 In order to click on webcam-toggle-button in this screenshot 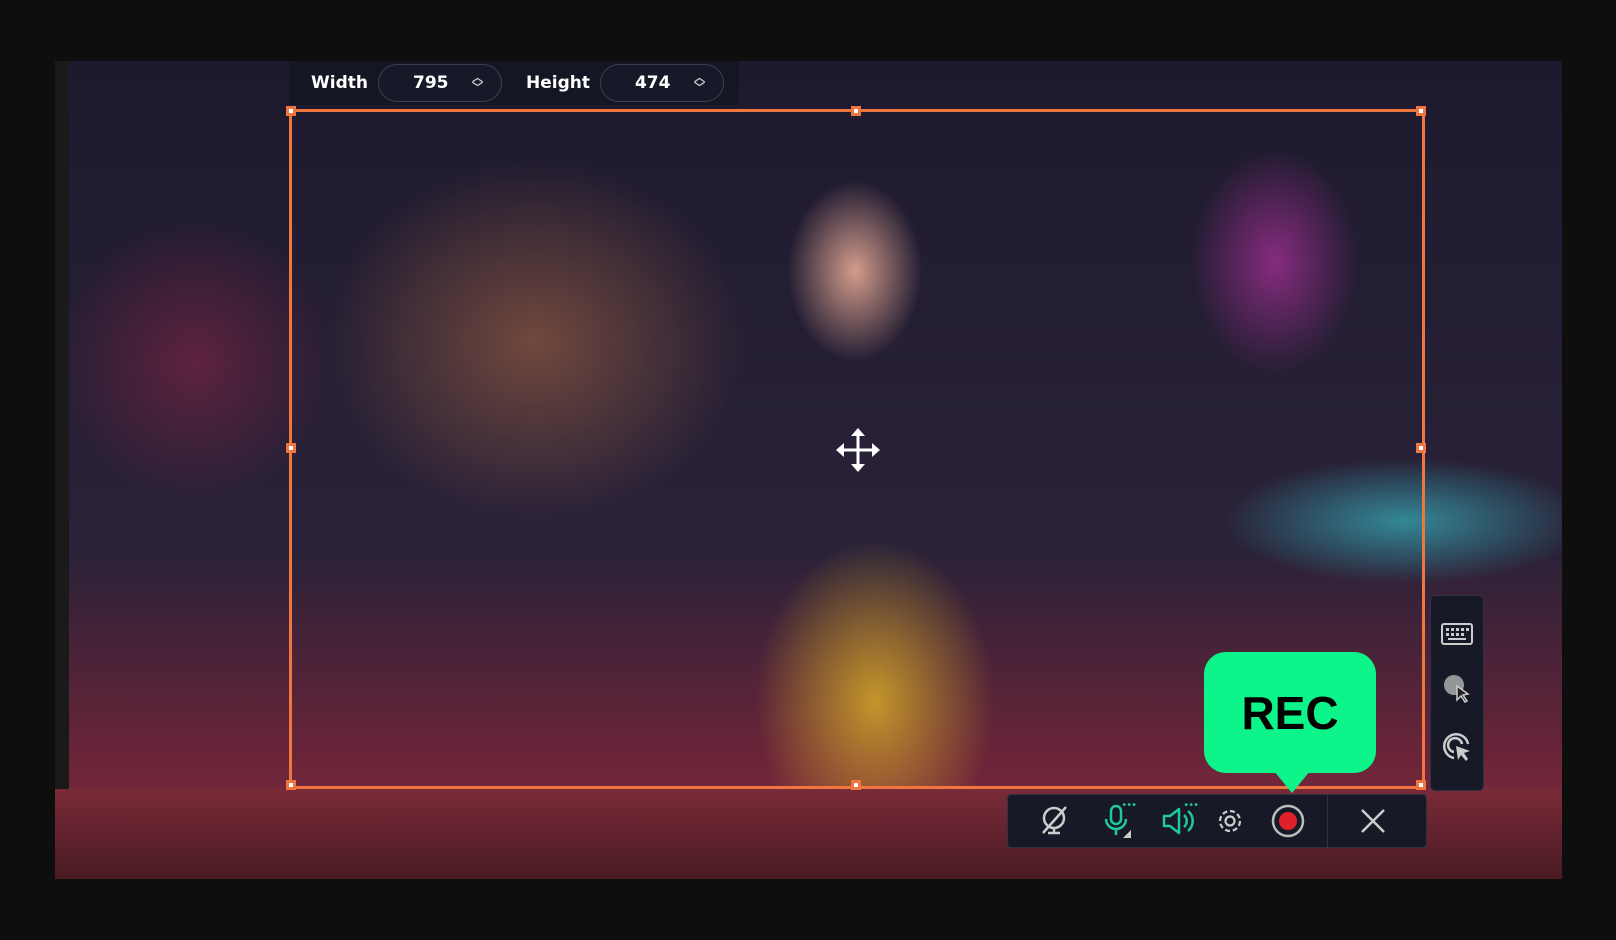, I will do `click(1054, 821)`.